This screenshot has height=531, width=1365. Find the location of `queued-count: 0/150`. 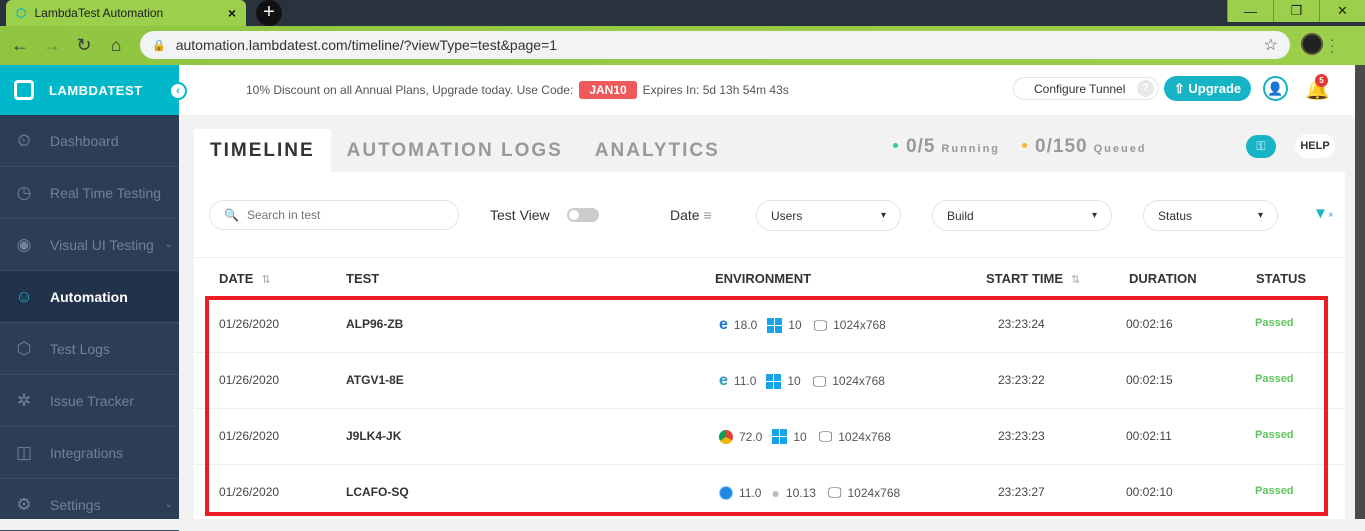

queued-count: 0/150 is located at coordinates (1061, 146).